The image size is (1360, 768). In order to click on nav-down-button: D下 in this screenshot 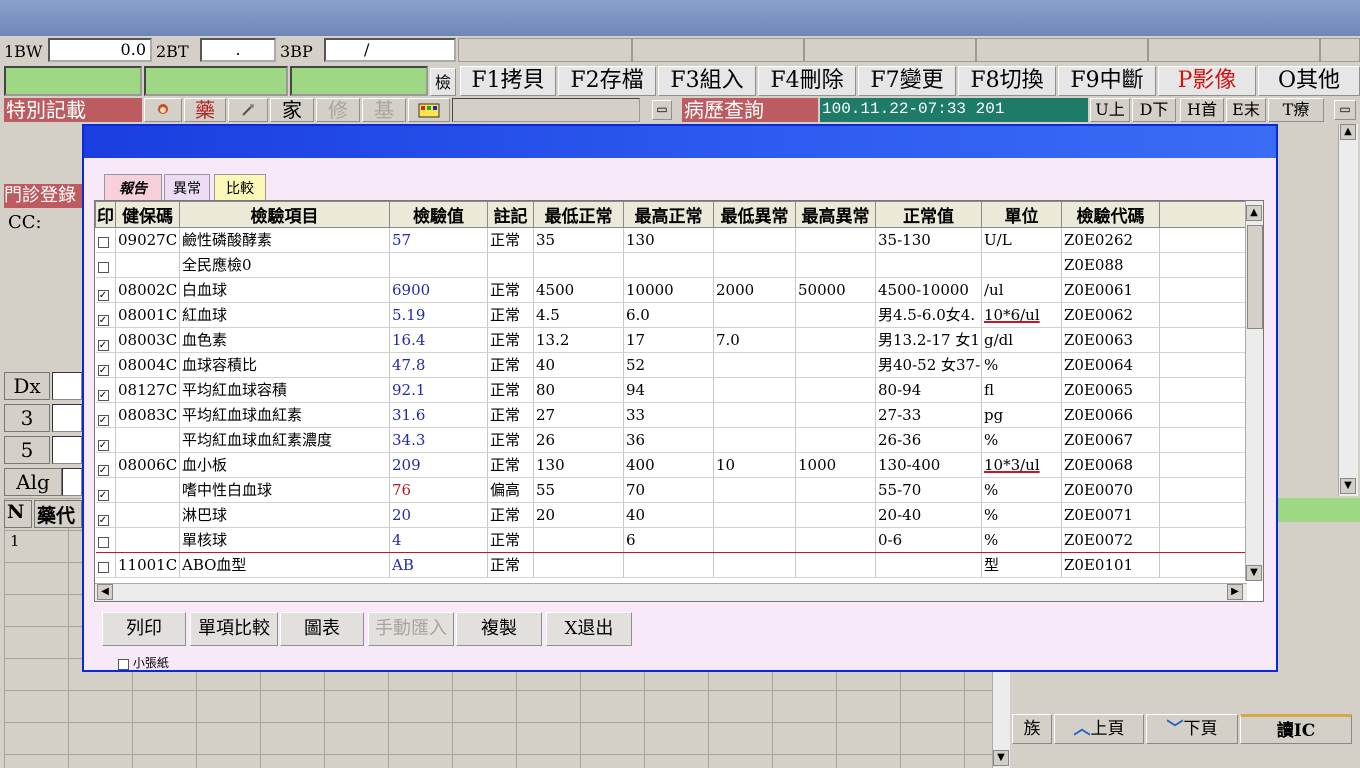, I will do `click(1154, 110)`.